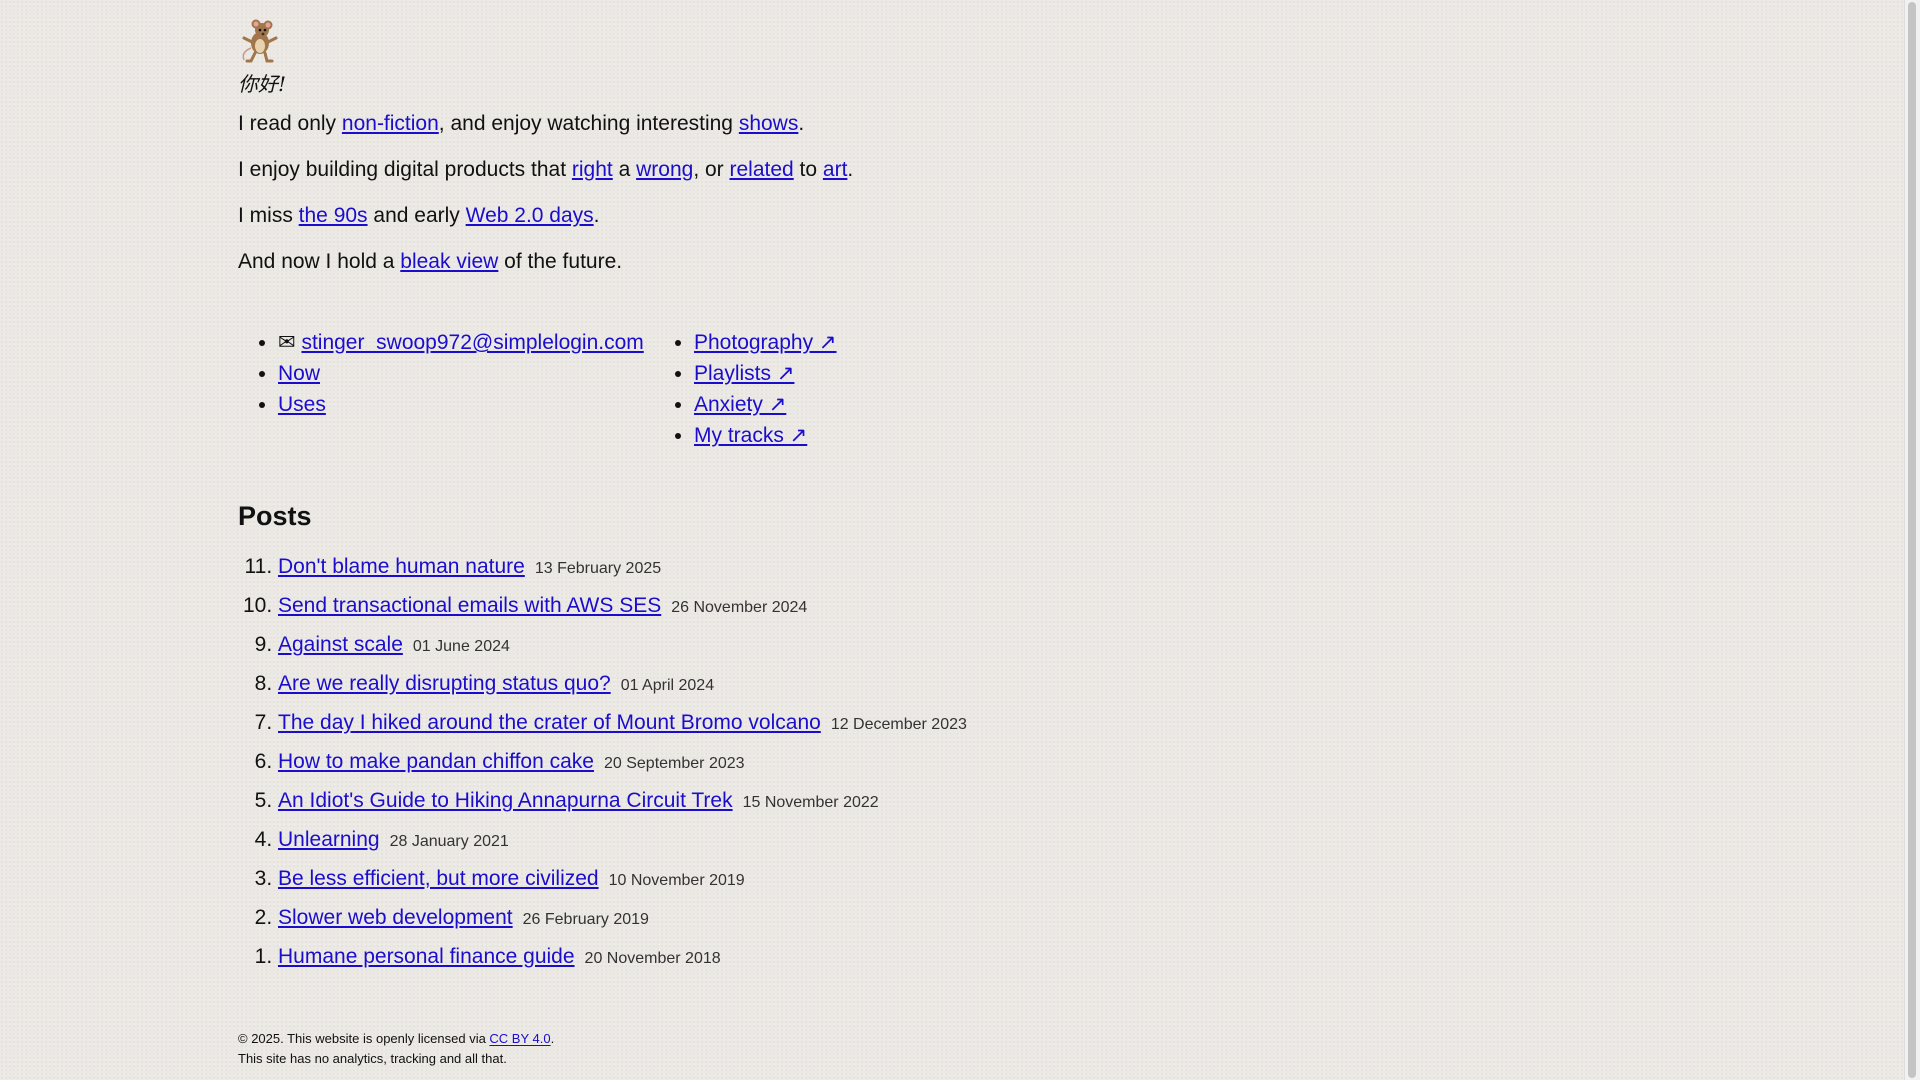 The width and height of the screenshot is (1920, 1080). I want to click on photography-link: Photography ↗, so click(765, 342).